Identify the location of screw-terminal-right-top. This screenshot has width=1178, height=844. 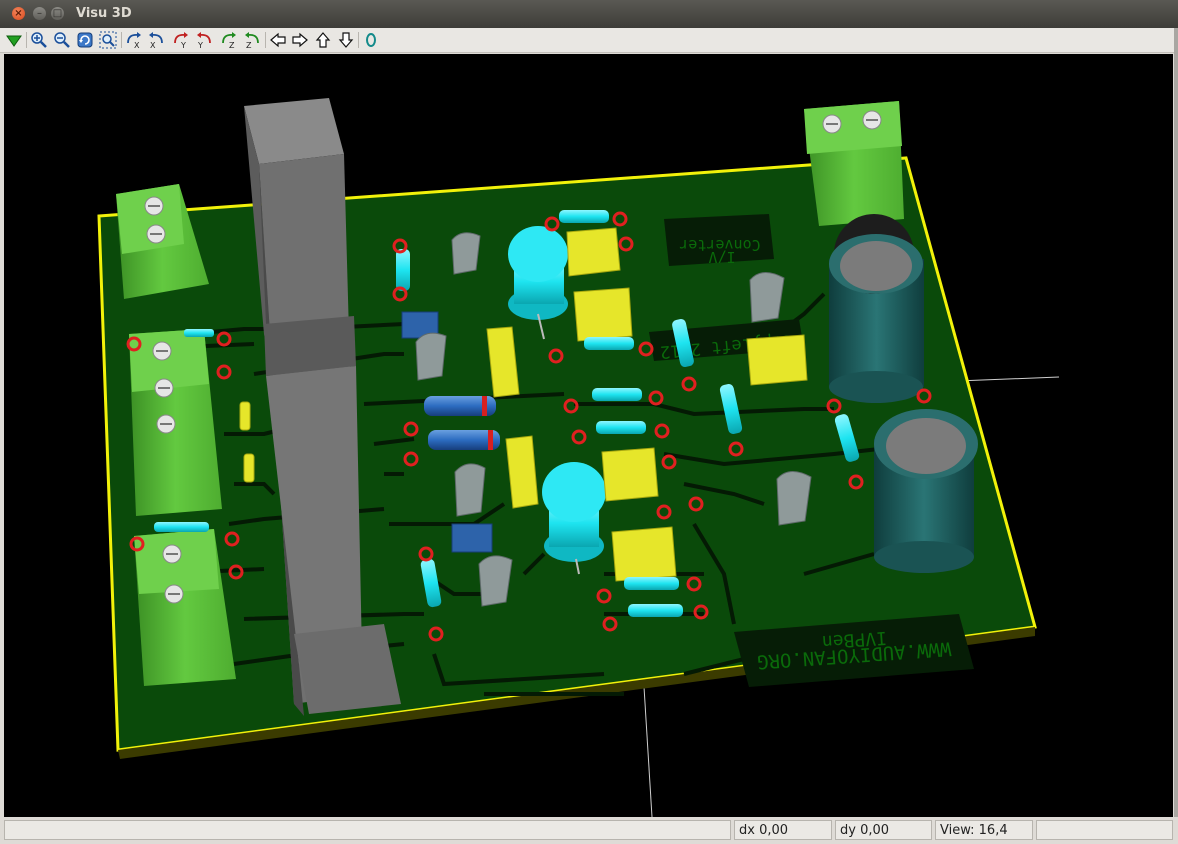
(854, 163).